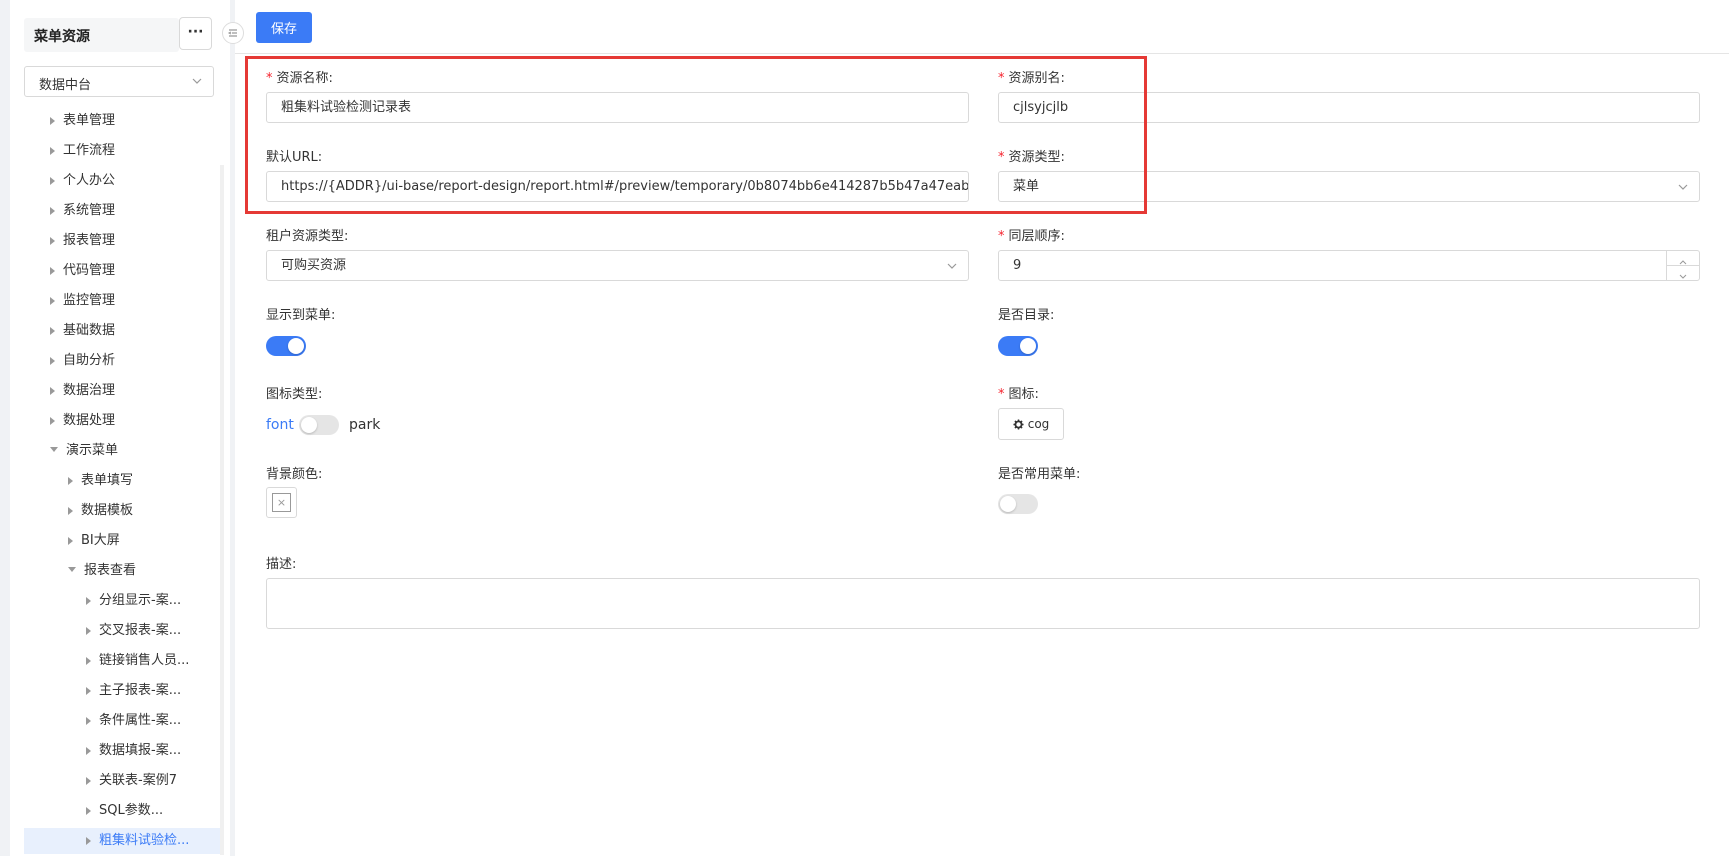  What do you see at coordinates (1031, 157) in the screenshot?
I see `resource-type-label: * 资源类型:` at bounding box center [1031, 157].